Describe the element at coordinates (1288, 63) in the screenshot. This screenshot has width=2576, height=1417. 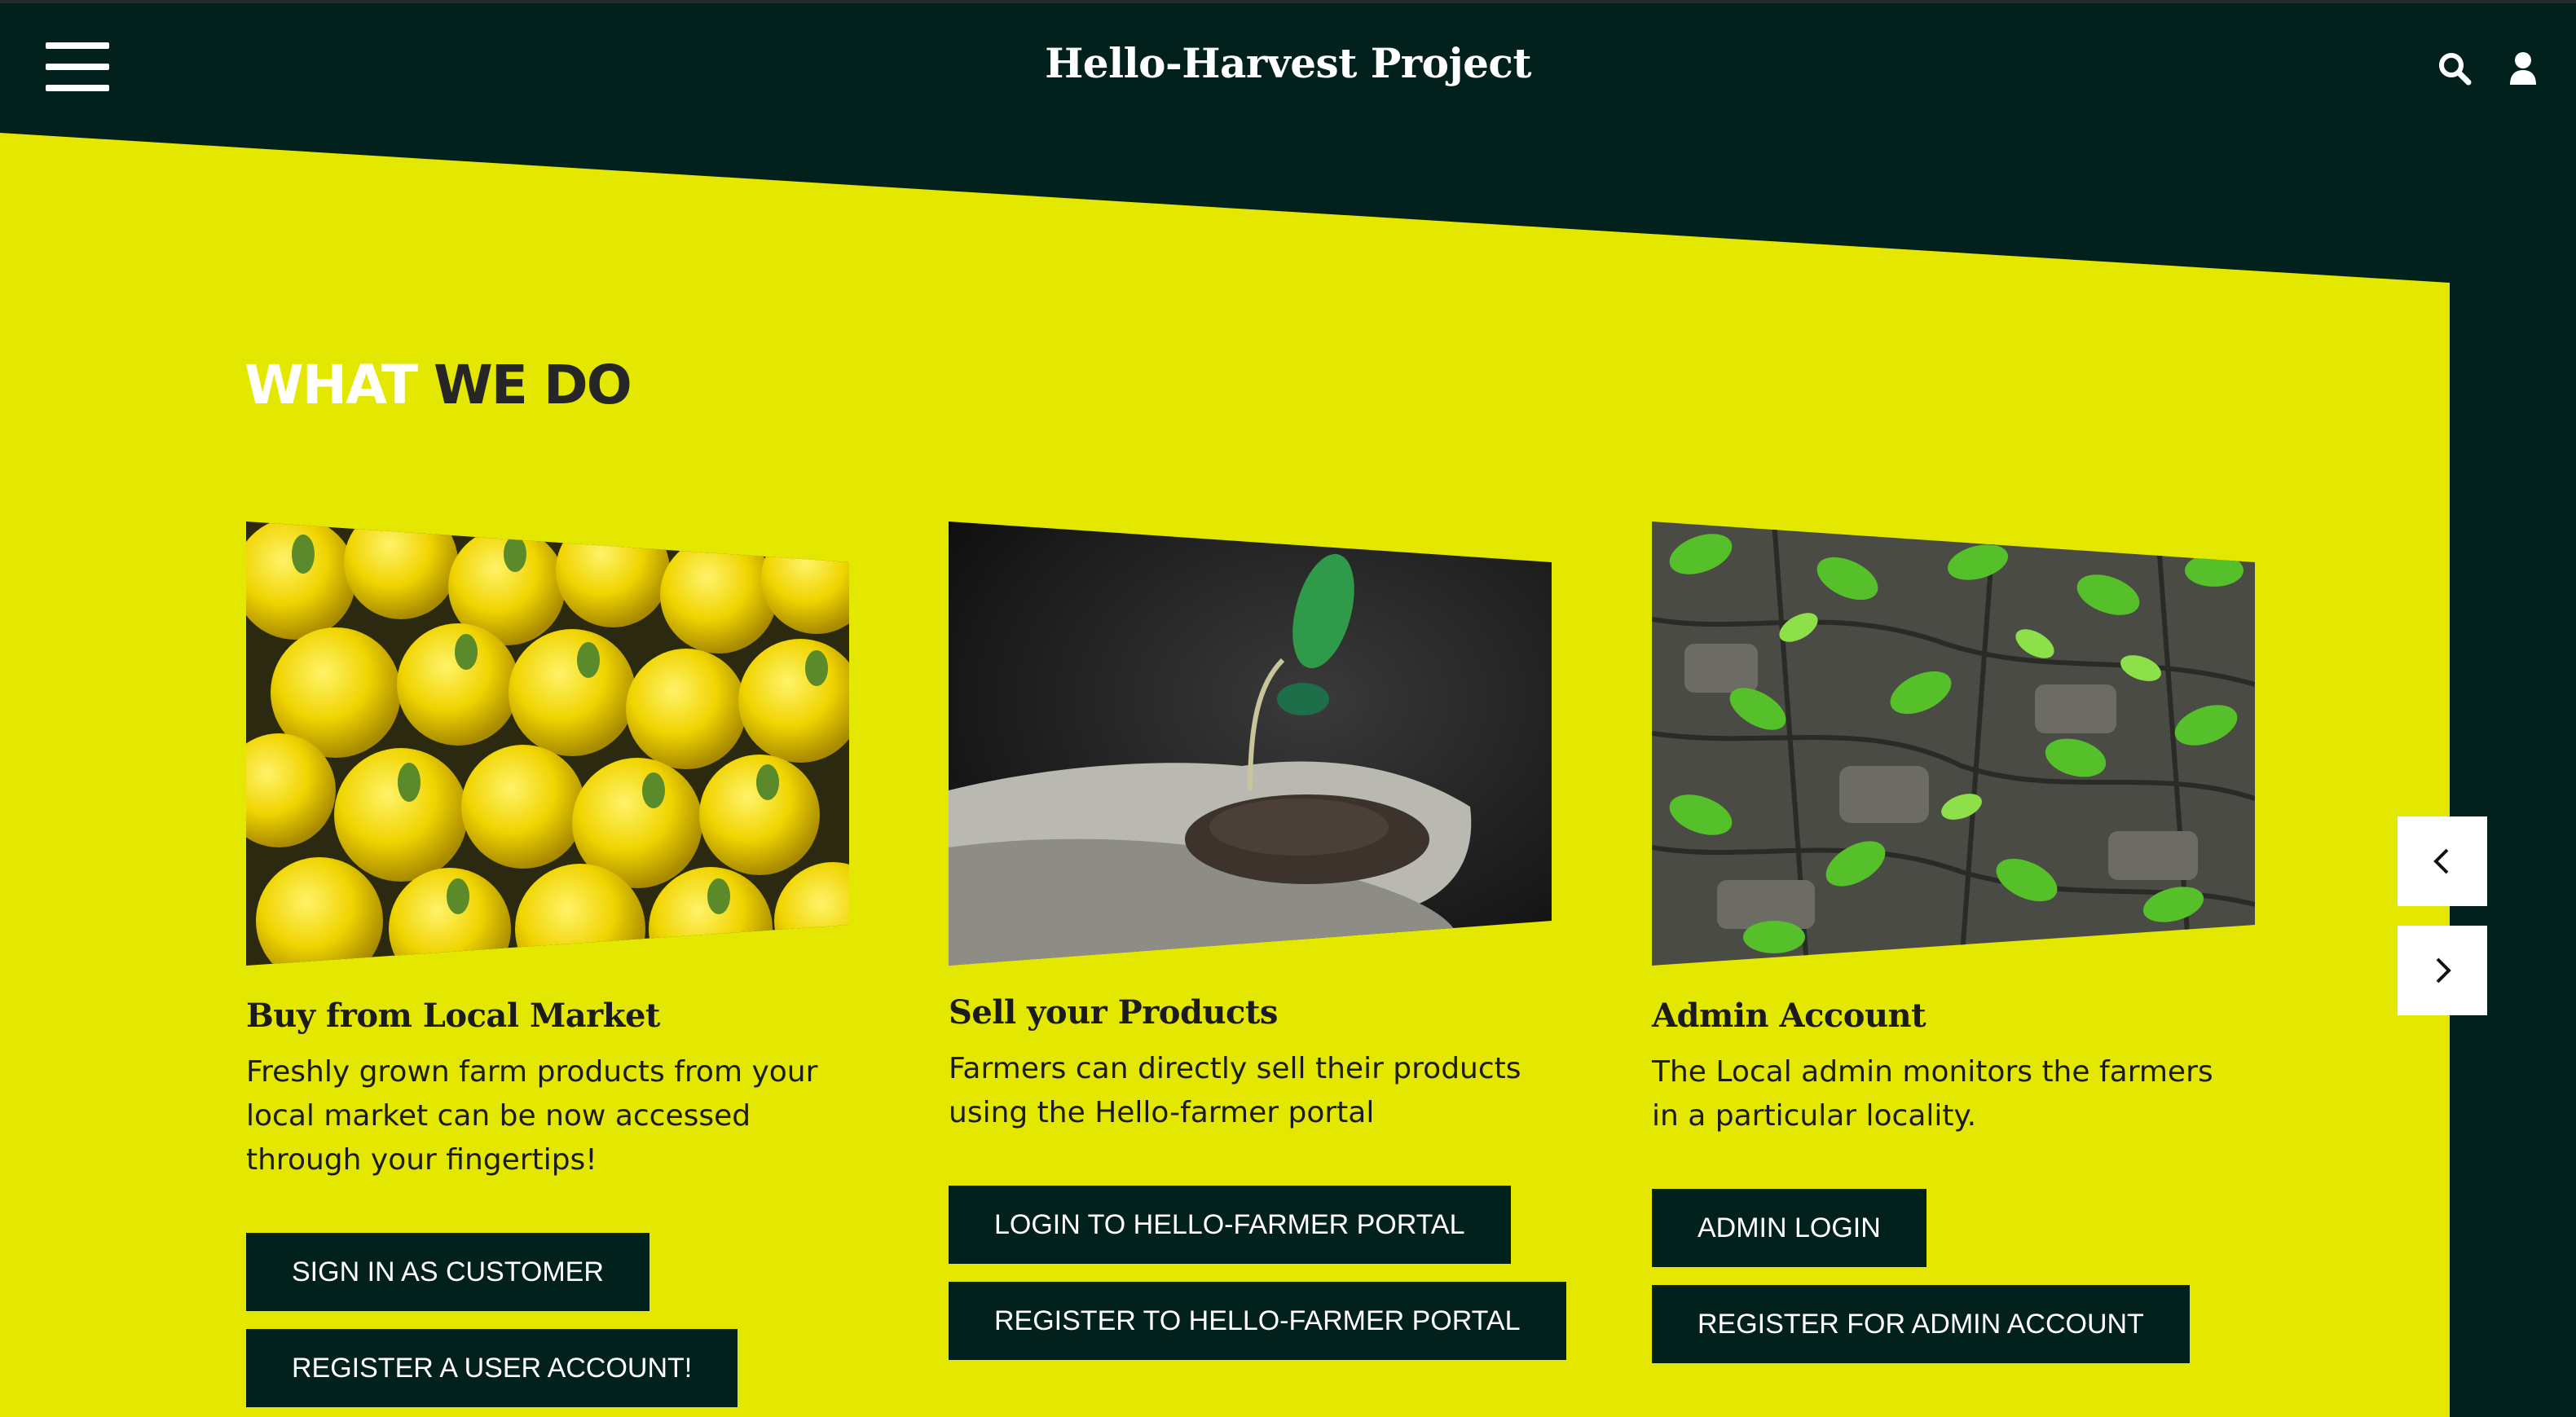
I see `site-title: Hello-Harvest Project` at that location.